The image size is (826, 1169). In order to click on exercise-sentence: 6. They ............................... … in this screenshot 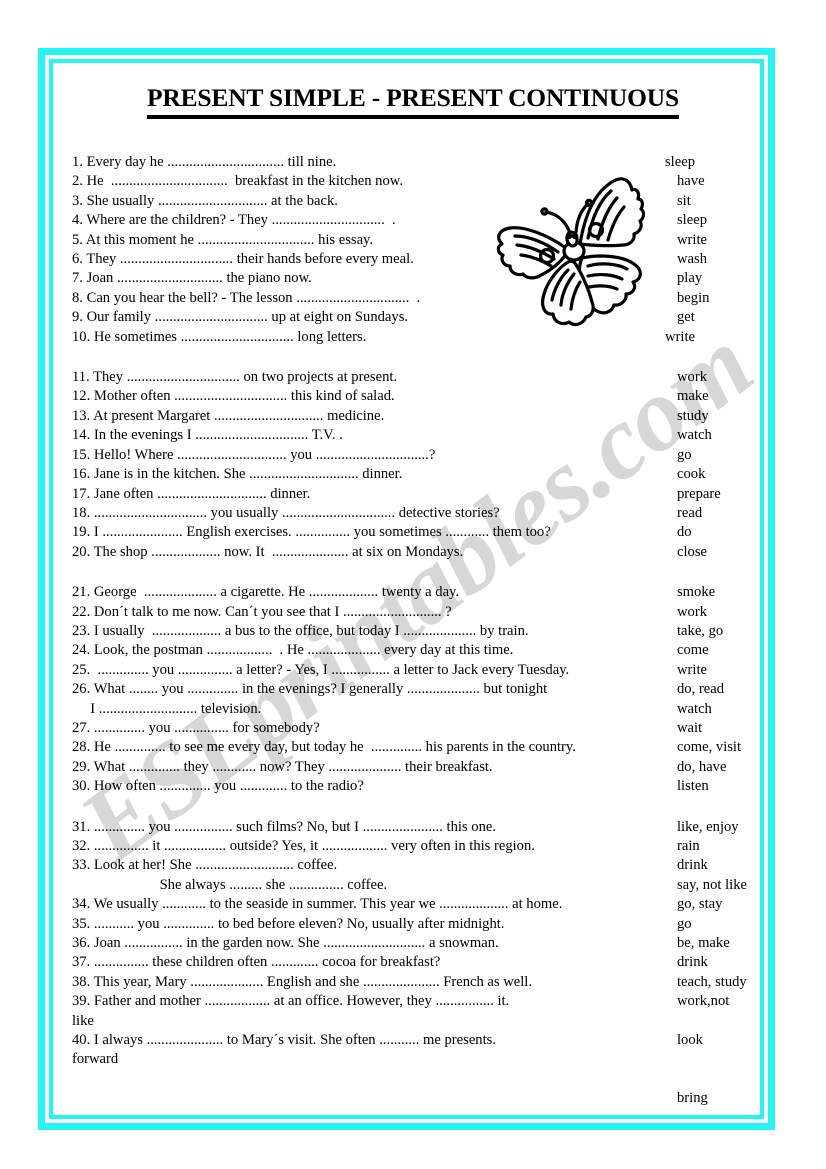, I will do `click(243, 259)`.